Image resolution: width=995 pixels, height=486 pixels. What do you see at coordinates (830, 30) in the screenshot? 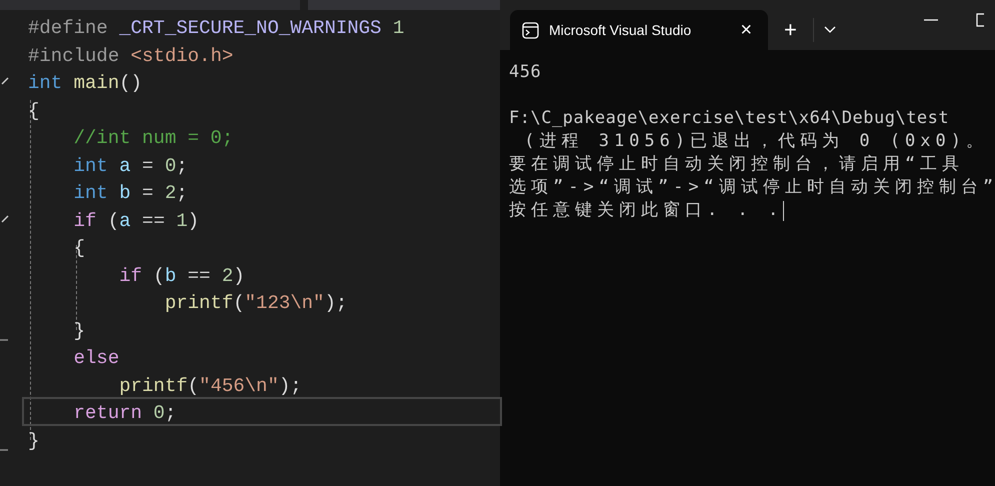
I see `chevron-down-icon` at bounding box center [830, 30].